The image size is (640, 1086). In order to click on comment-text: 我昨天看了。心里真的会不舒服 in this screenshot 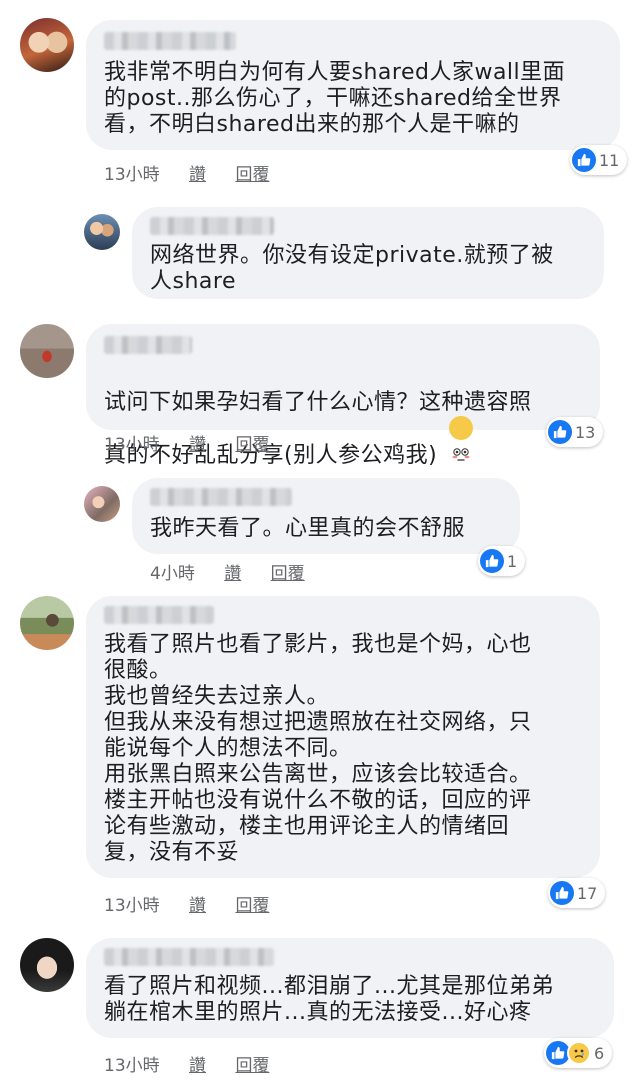, I will do `click(308, 528)`.